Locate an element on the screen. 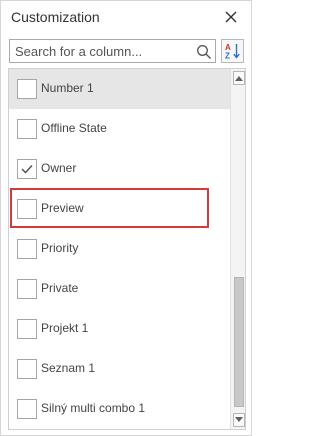 This screenshot has height=436, width=320. triangle-down-icon is located at coordinates (239, 419).